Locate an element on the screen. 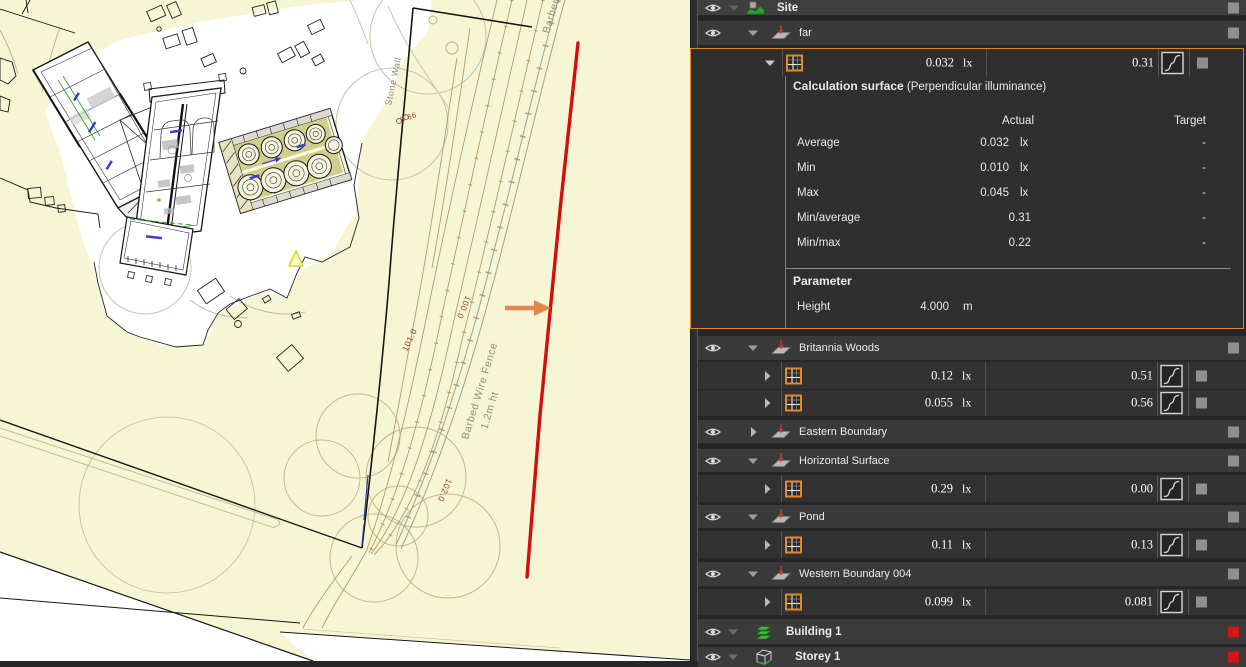 The height and width of the screenshot is (667, 1246). value-unit: lx is located at coordinates (967, 601).